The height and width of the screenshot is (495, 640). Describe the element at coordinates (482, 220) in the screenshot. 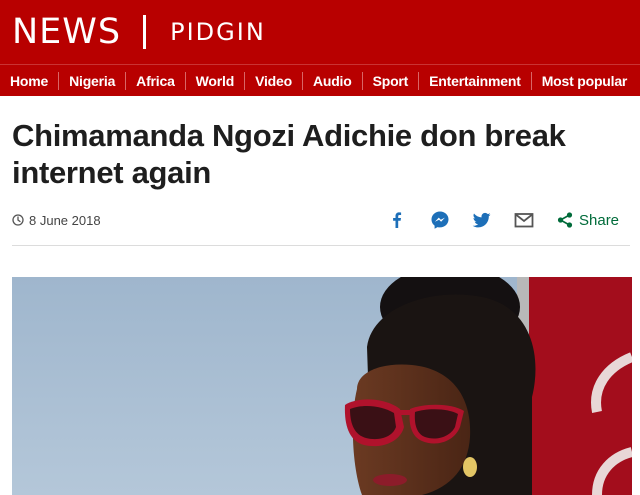

I see `twitter-icon` at that location.